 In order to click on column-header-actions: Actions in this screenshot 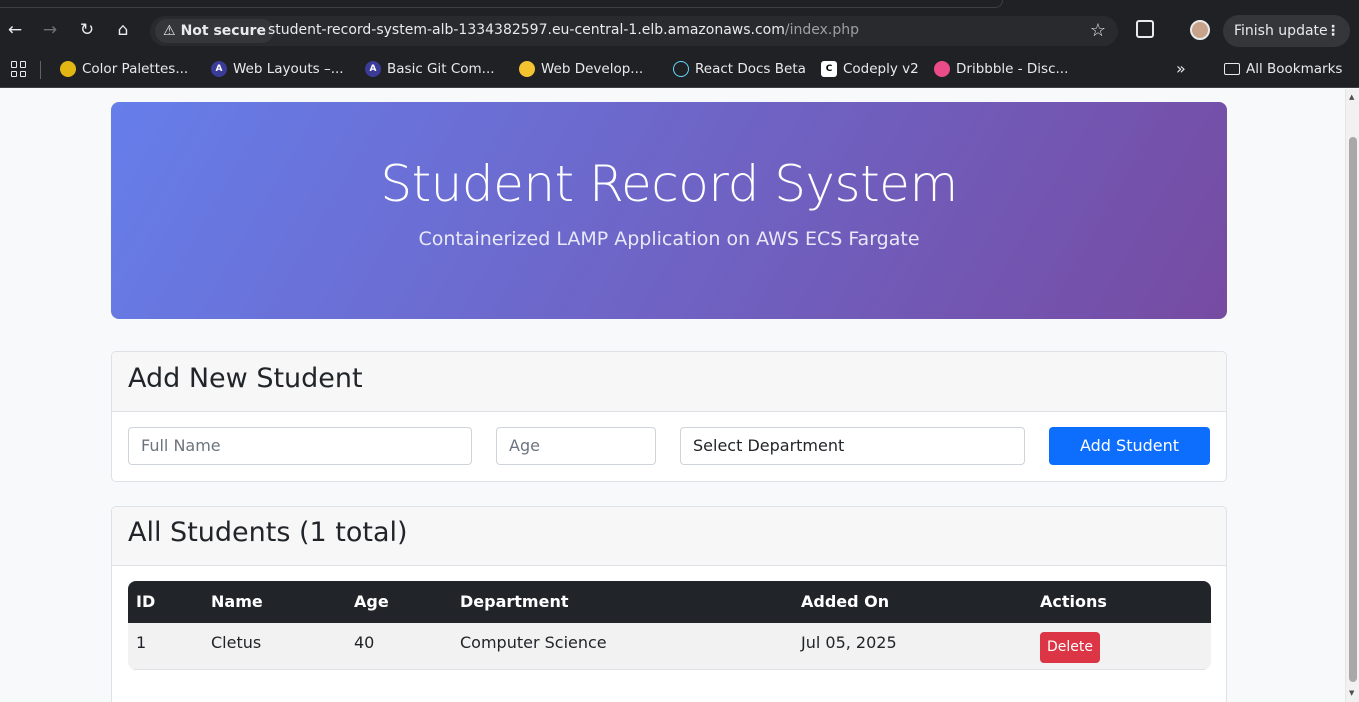, I will do `click(1073, 601)`.